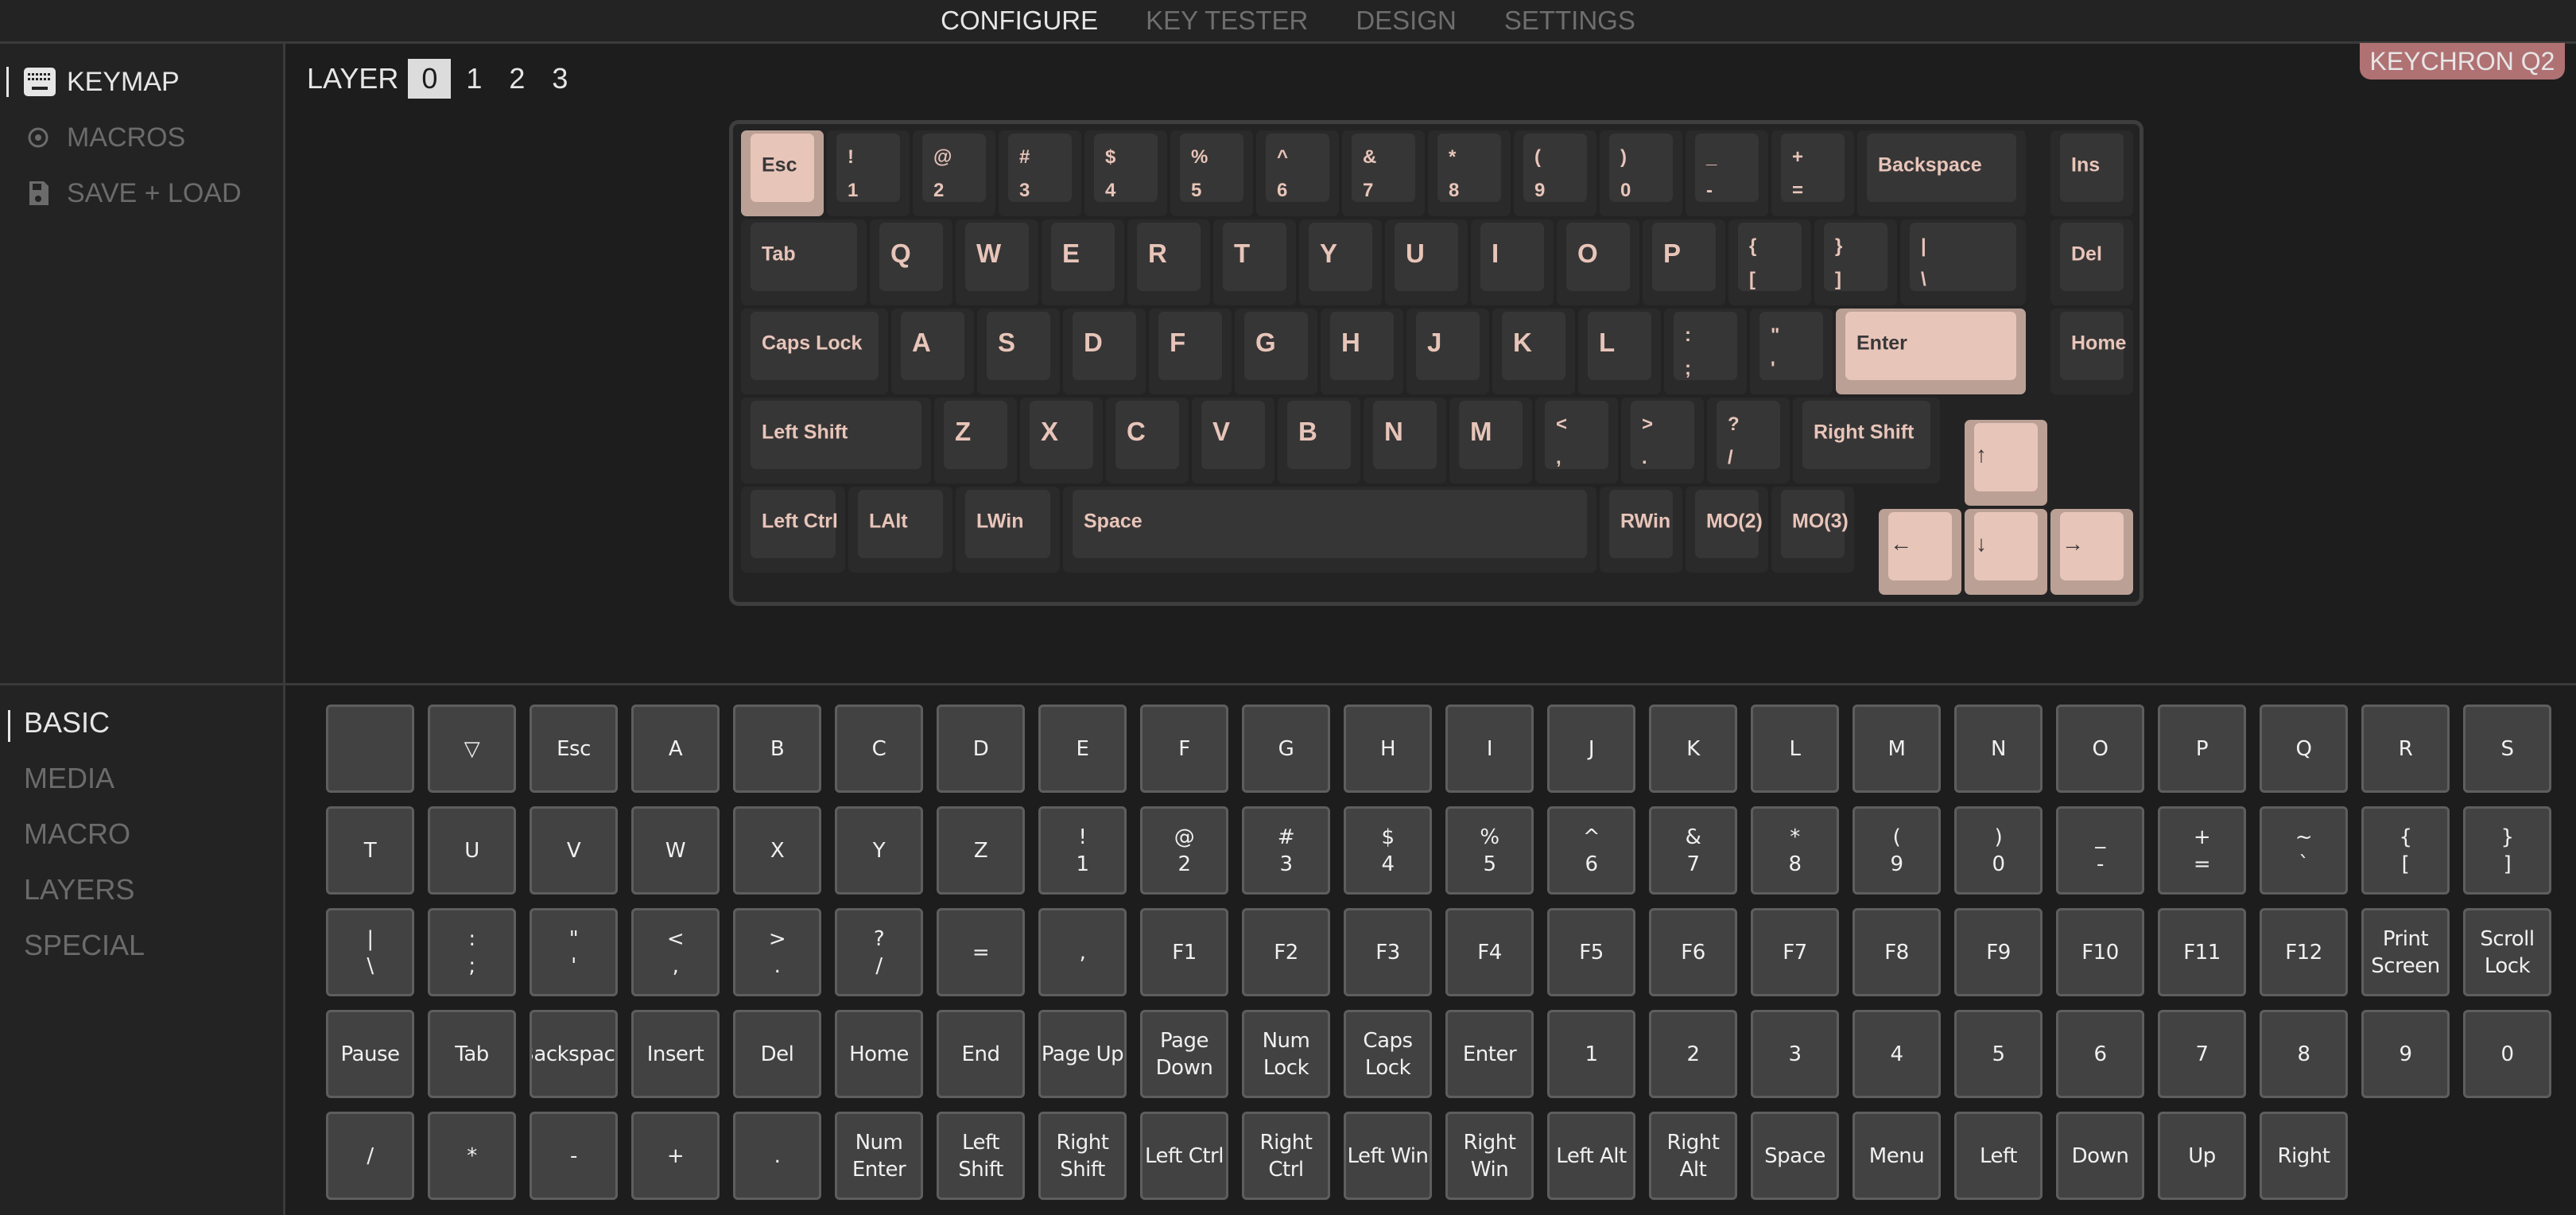  What do you see at coordinates (2304, 1156) in the screenshot?
I see `palette-key: Right` at bounding box center [2304, 1156].